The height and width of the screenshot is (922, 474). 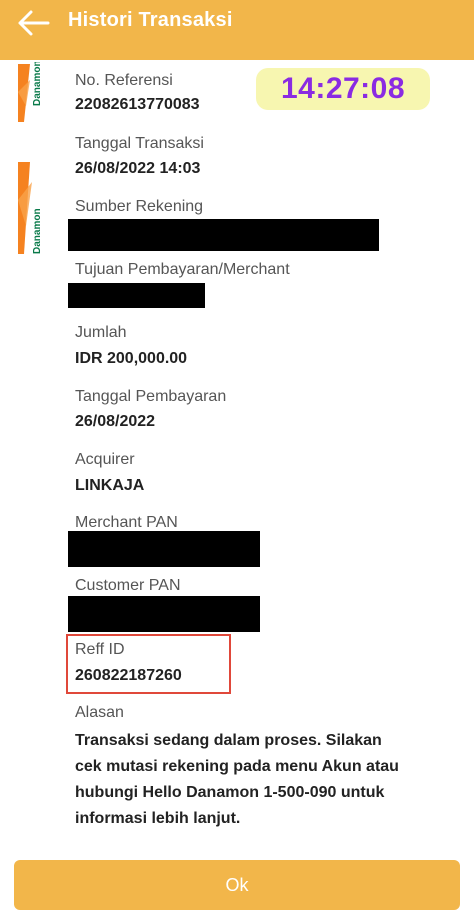 What do you see at coordinates (124, 80) in the screenshot?
I see `no-referensi-label: No. Referensi` at bounding box center [124, 80].